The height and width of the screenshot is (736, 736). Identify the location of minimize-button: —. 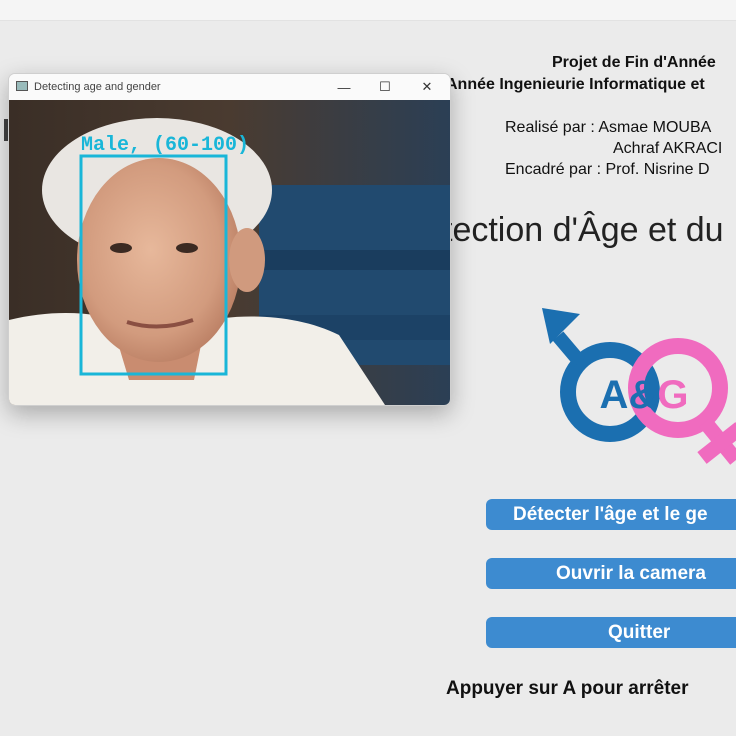
(344, 87).